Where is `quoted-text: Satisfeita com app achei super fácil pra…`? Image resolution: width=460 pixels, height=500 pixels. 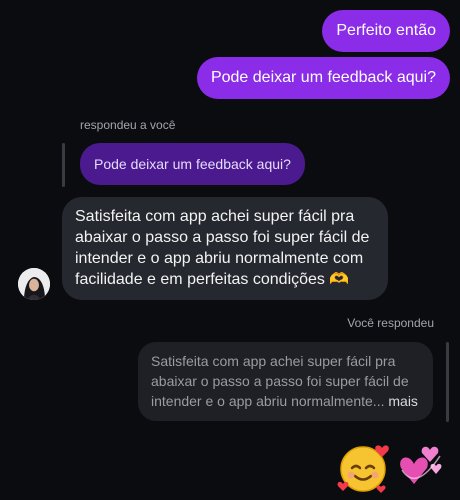
quoted-text: Satisfeita com app achei super fácil pra… is located at coordinates (280, 381).